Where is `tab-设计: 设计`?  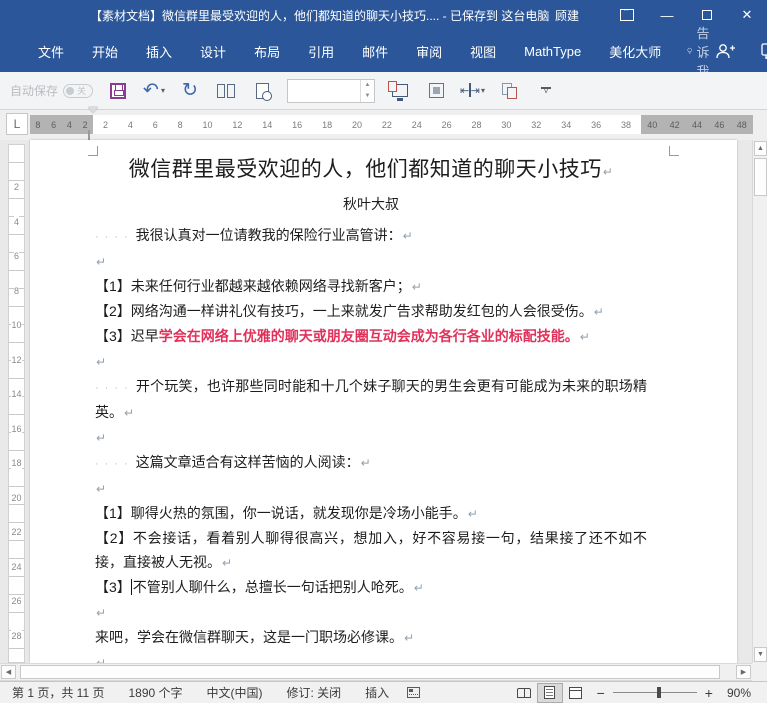 tab-设计: 设计 is located at coordinates (213, 51).